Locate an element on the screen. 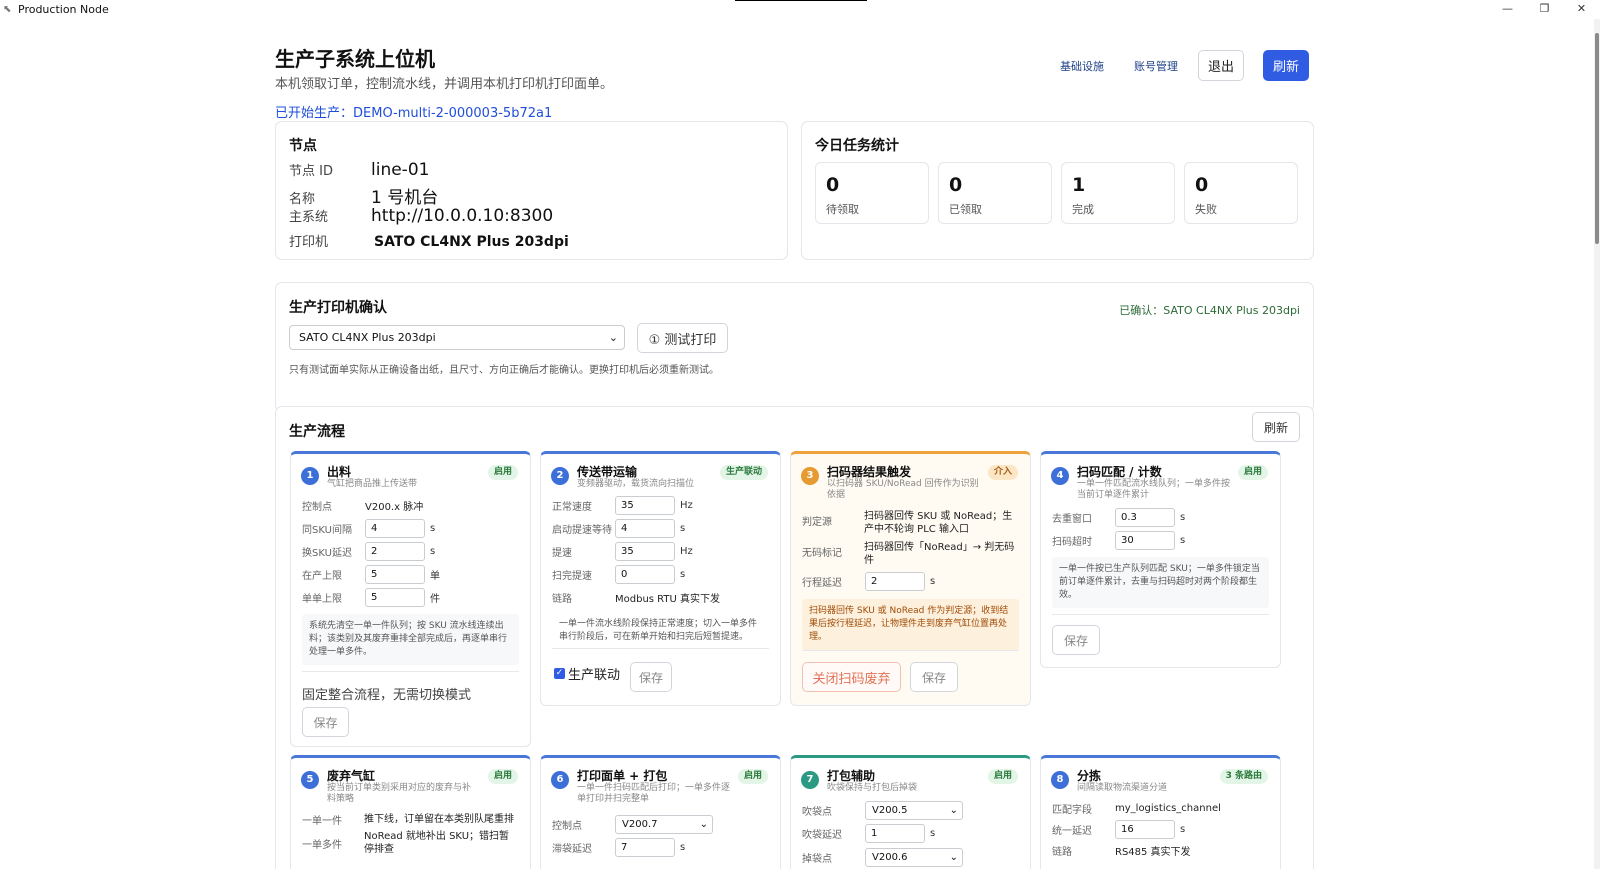  field-row: 链路 RS485 真实下发 is located at coordinates (1121, 850).